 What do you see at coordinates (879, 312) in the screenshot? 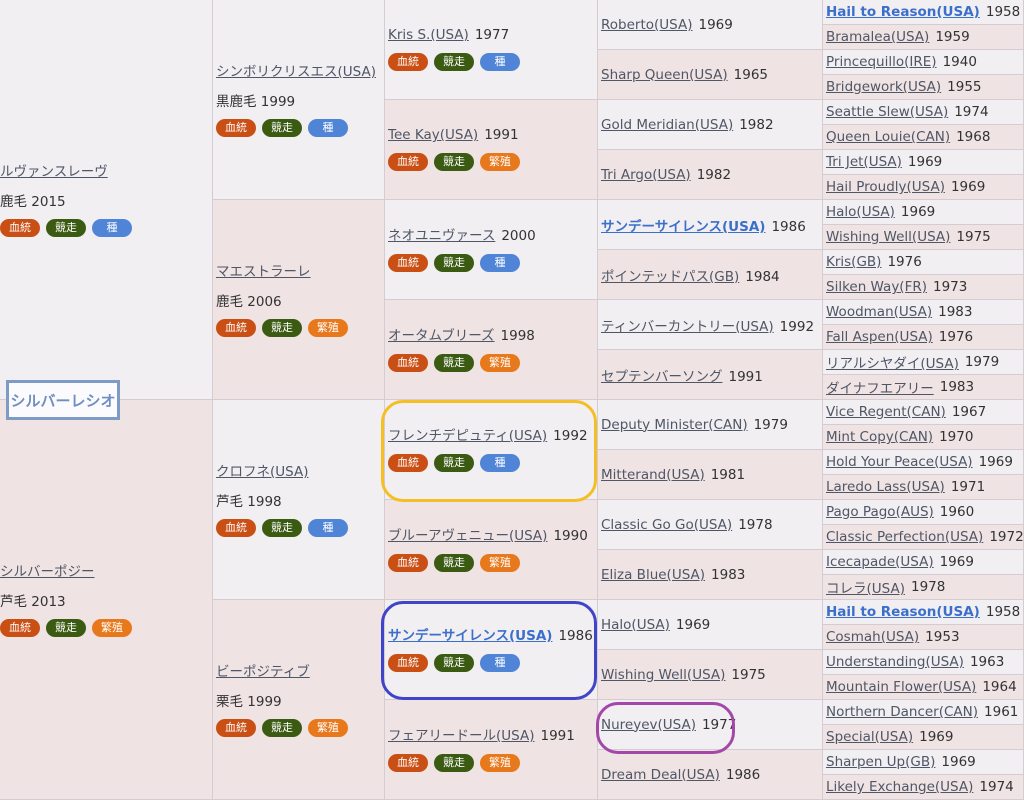
I see `horse-name-link: Woodman(USA)` at bounding box center [879, 312].